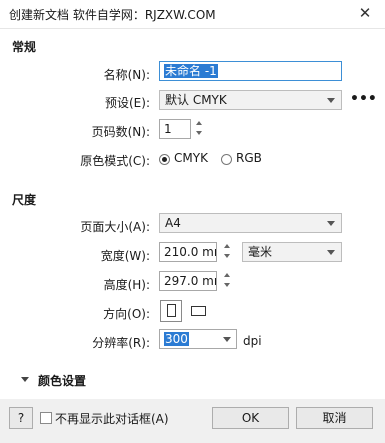 The image size is (385, 443). Describe the element at coordinates (62, 380) in the screenshot. I see `section-title-color-settings: 颜色设置` at that location.